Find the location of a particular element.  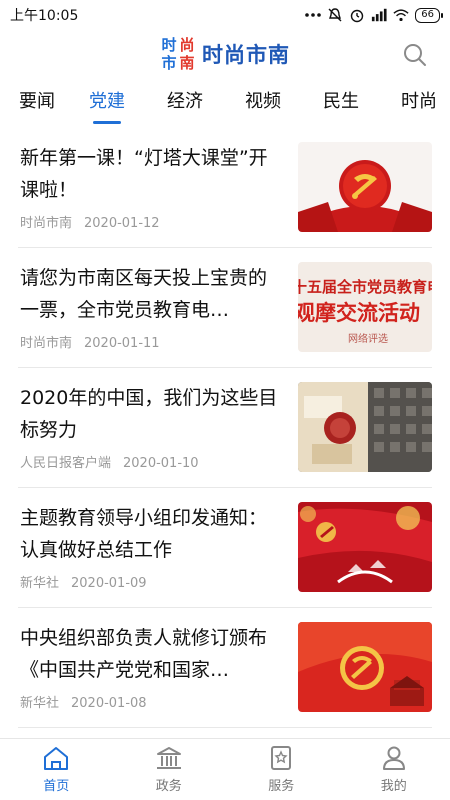

status-icons: 66 is located at coordinates (374, 15).